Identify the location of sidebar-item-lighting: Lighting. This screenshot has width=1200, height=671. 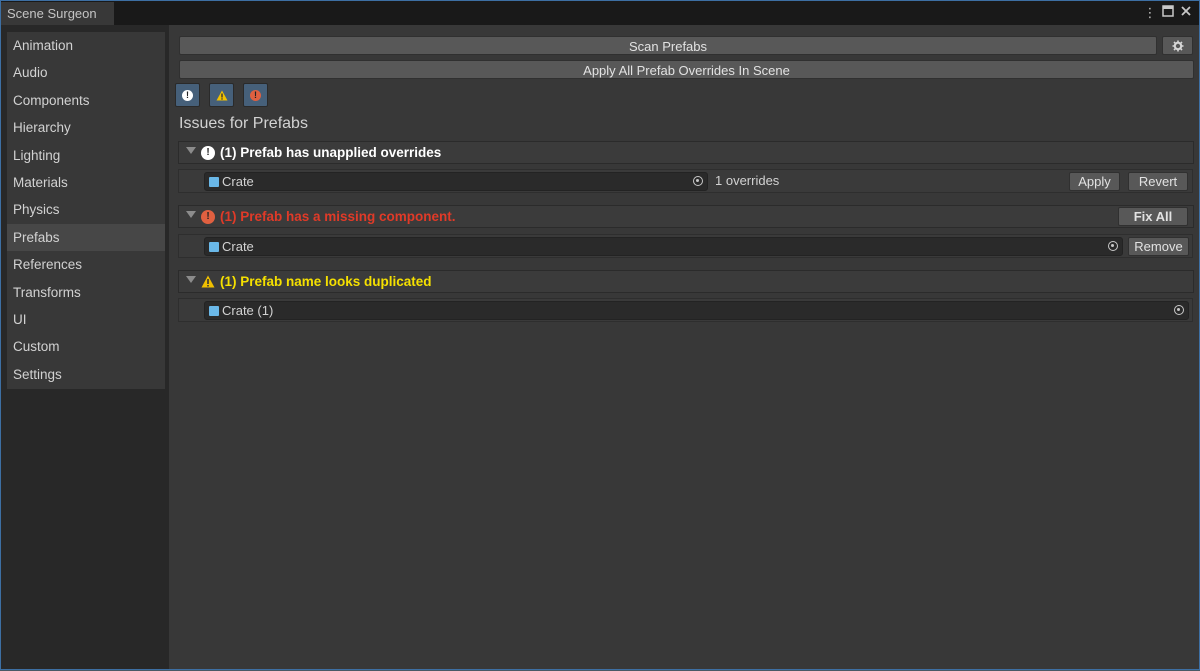
(86, 155).